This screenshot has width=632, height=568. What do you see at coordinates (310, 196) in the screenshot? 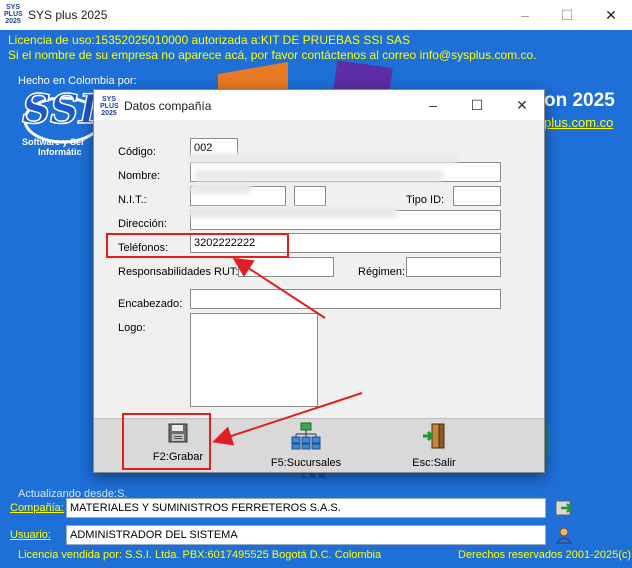
I see `nit-check-digit-input` at bounding box center [310, 196].